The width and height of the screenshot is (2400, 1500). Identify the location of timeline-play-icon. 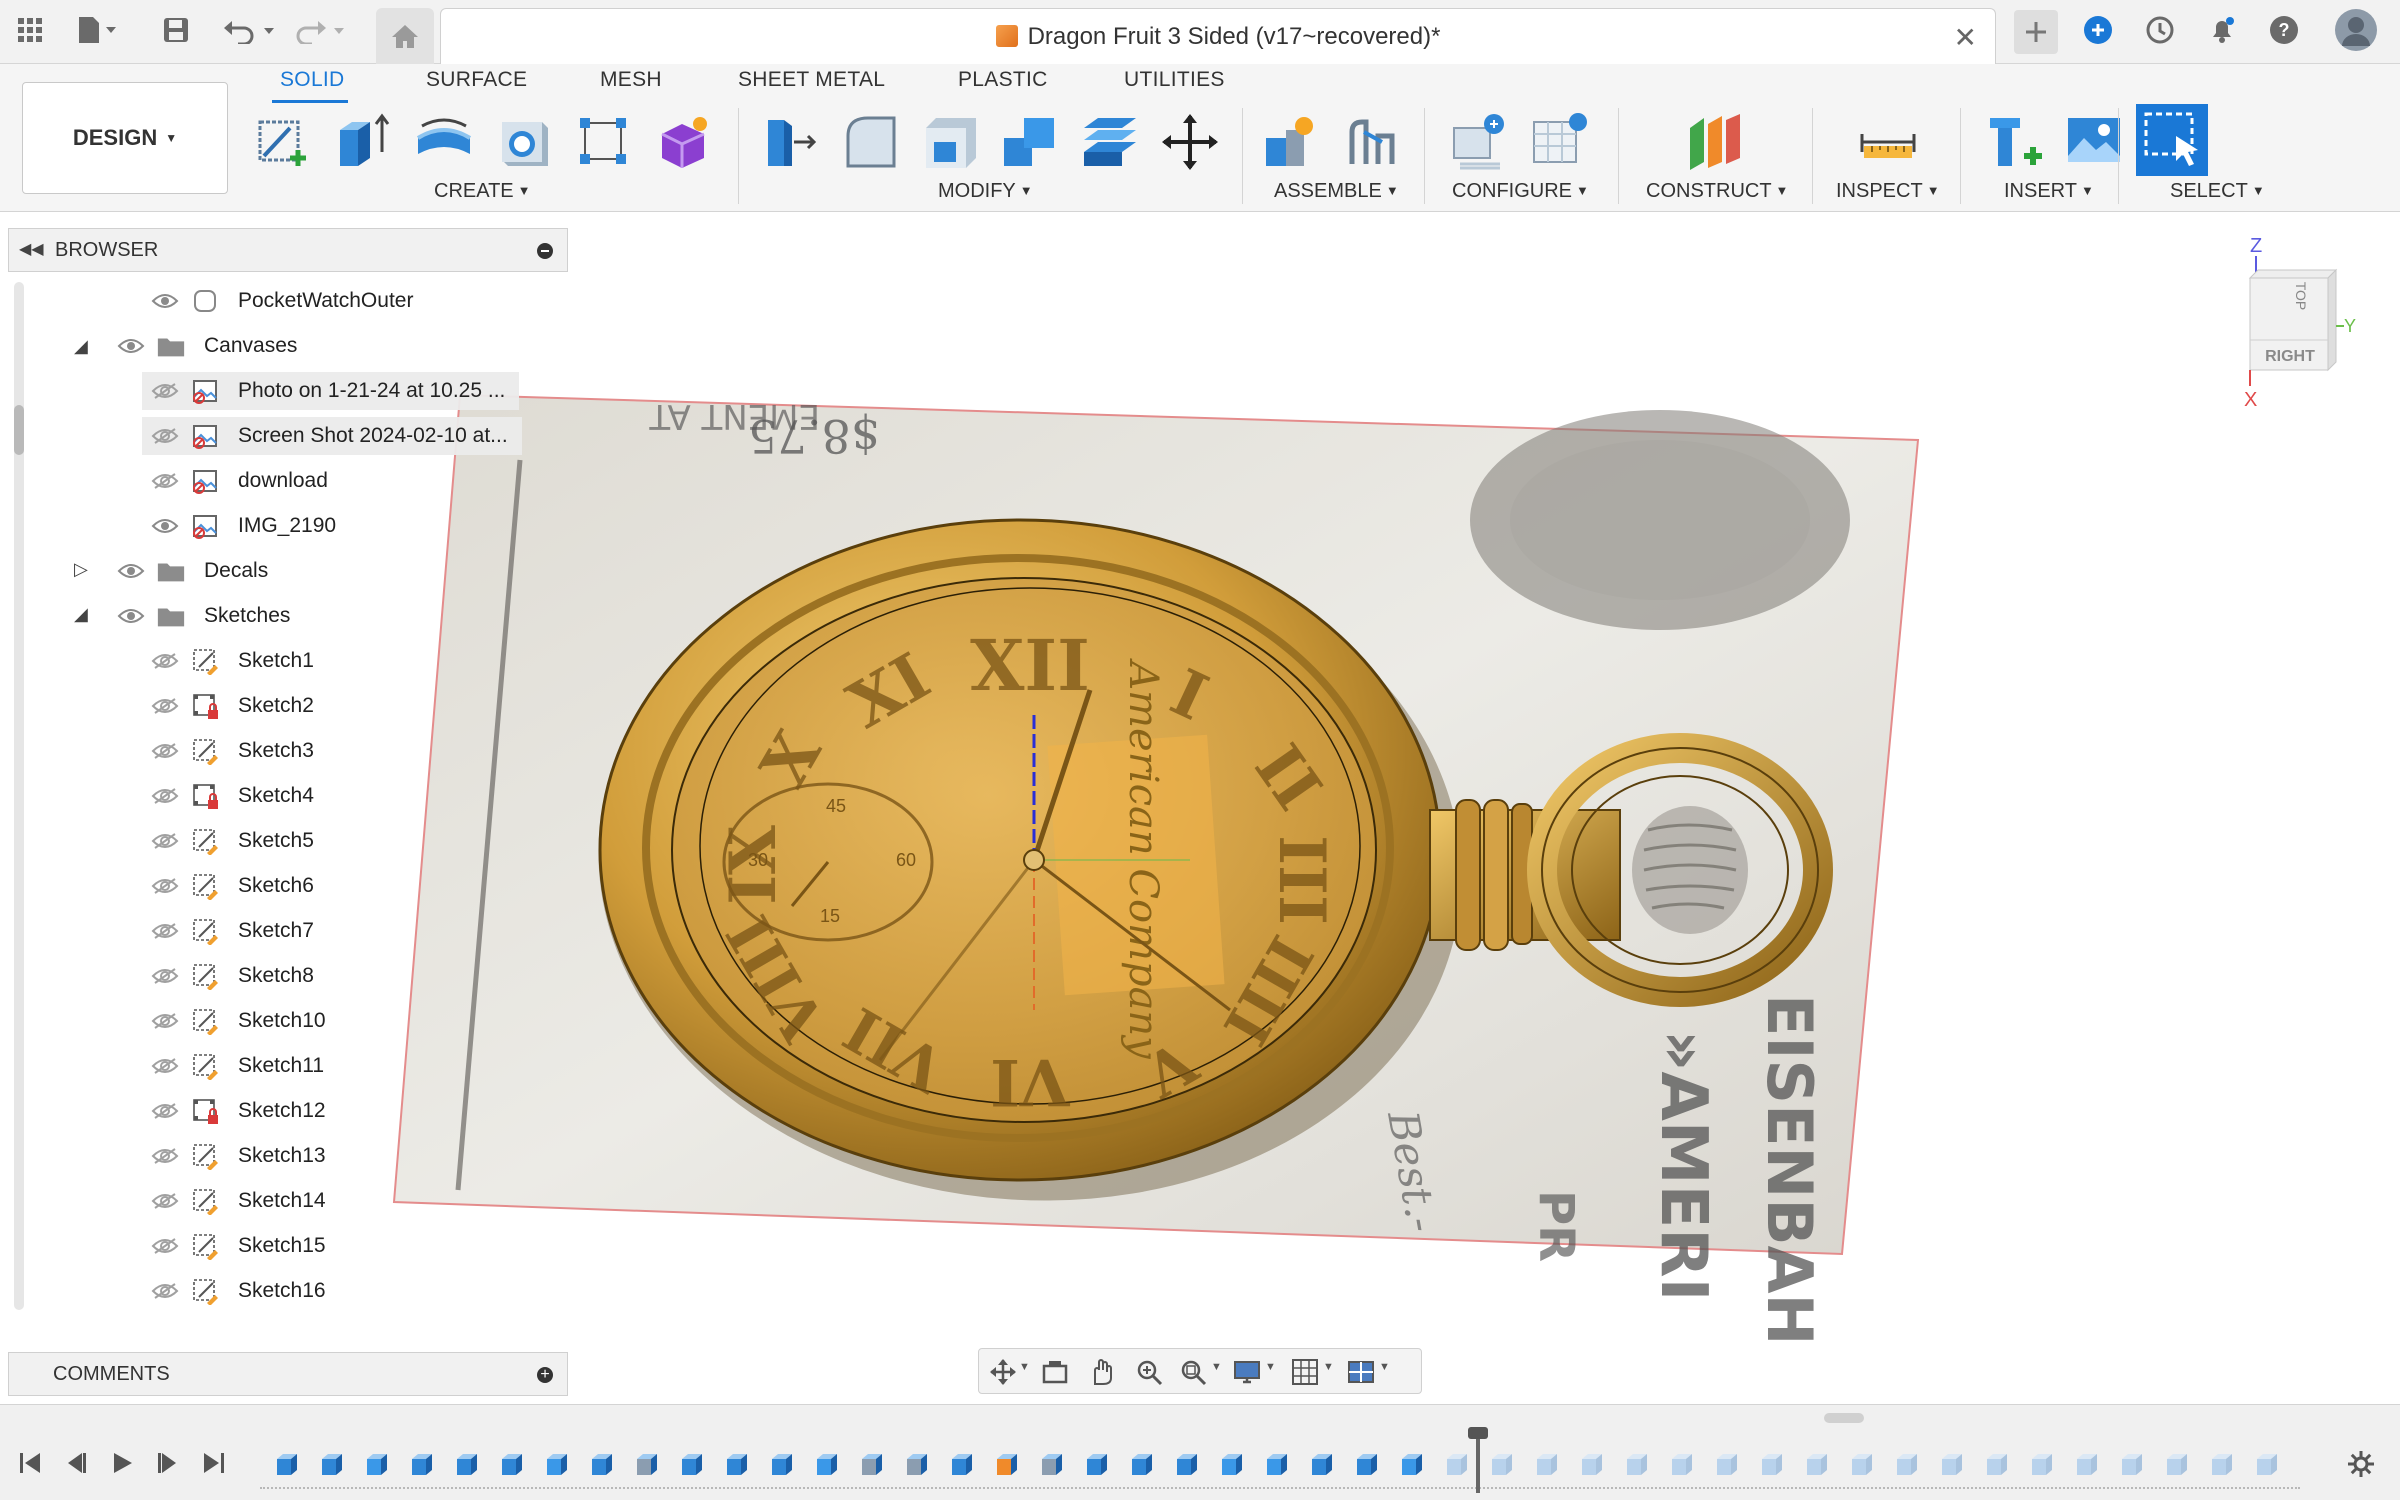
(122, 1463).